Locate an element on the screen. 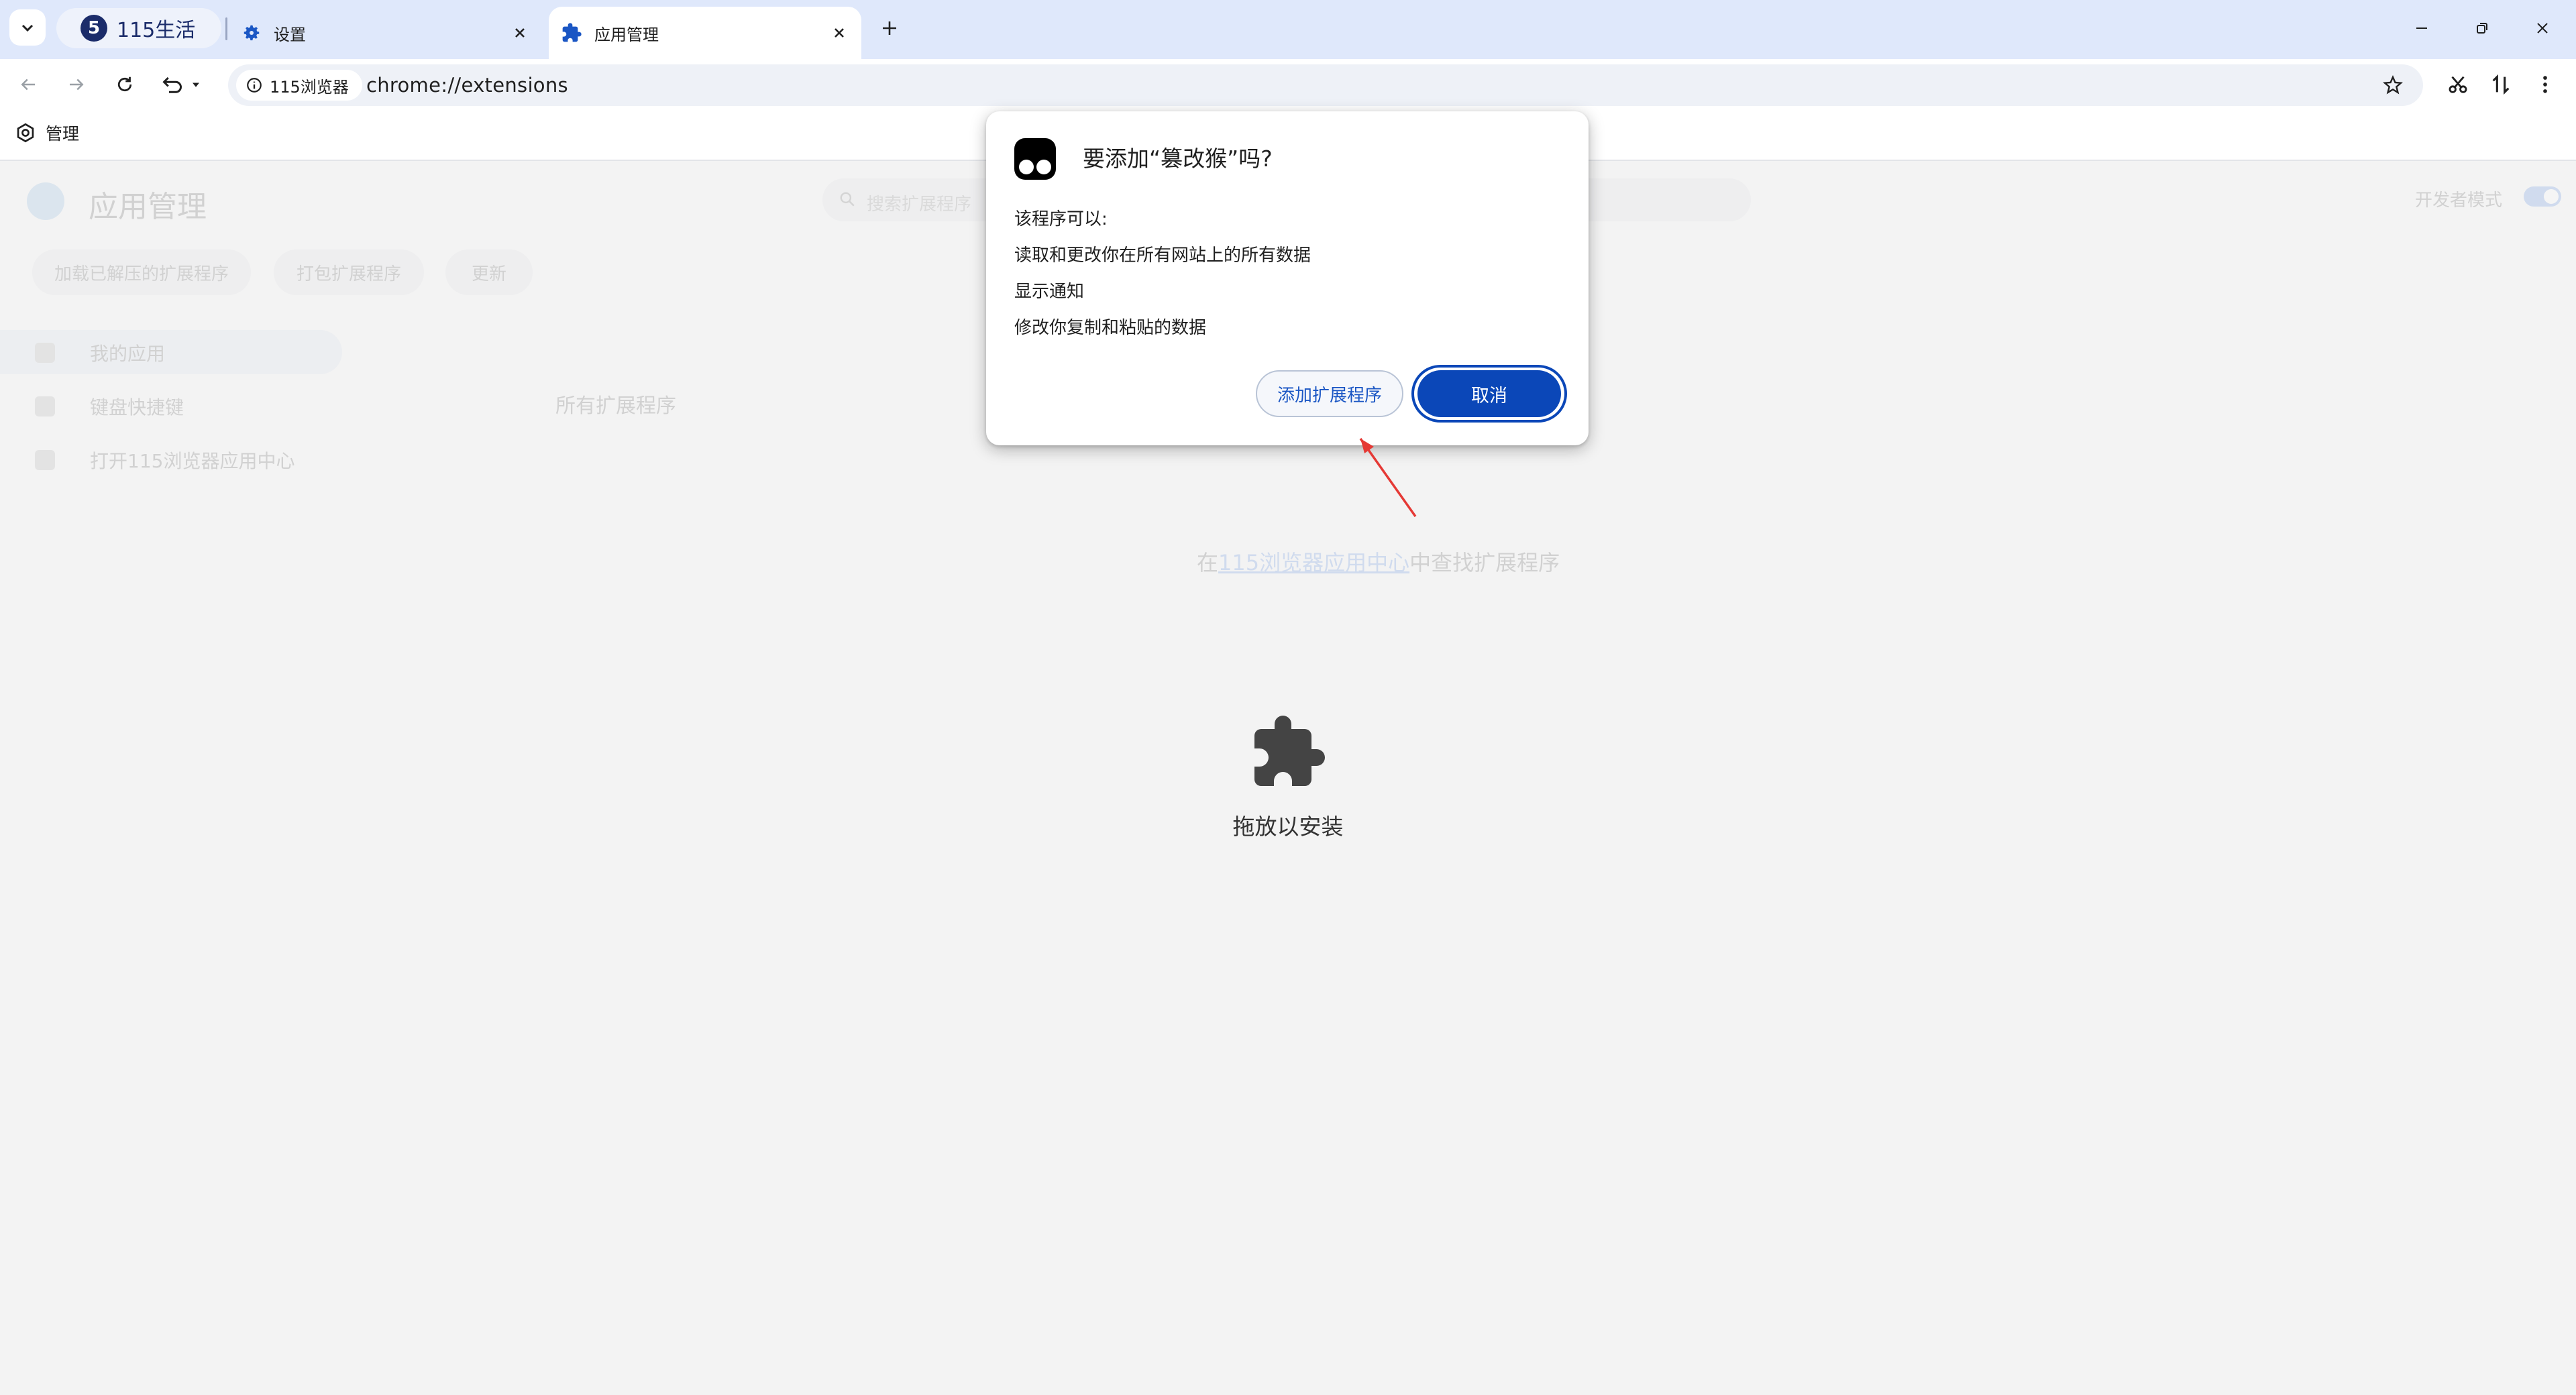 This screenshot has height=1395, width=2576. cancel-button: 取消 is located at coordinates (1489, 394).